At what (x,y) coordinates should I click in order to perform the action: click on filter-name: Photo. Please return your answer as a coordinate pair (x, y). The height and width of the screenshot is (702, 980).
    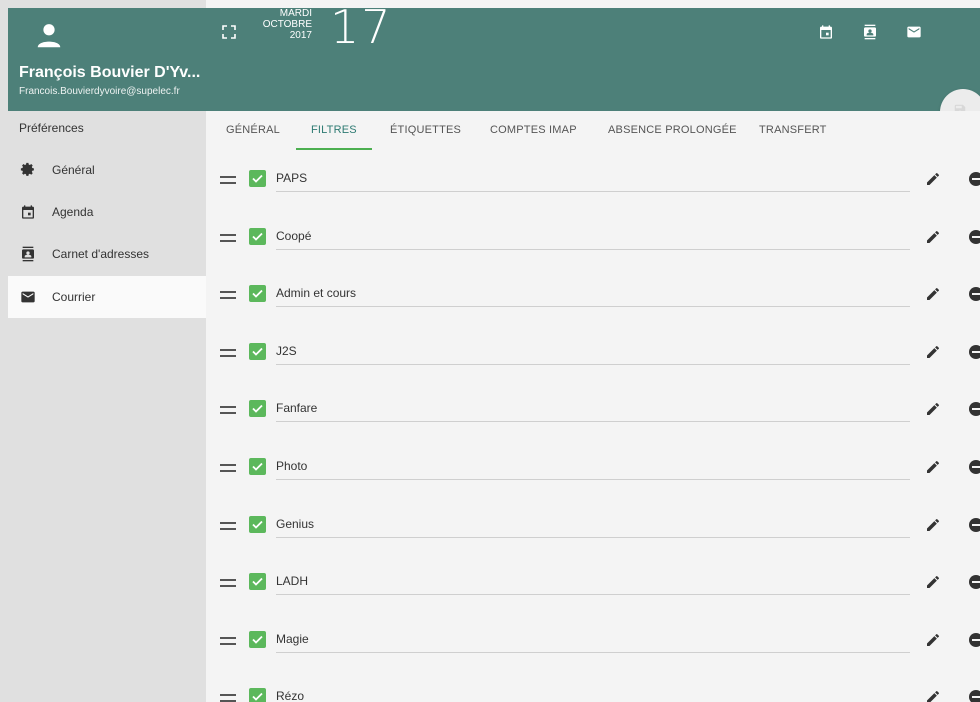
    Looking at the image, I should click on (291, 466).